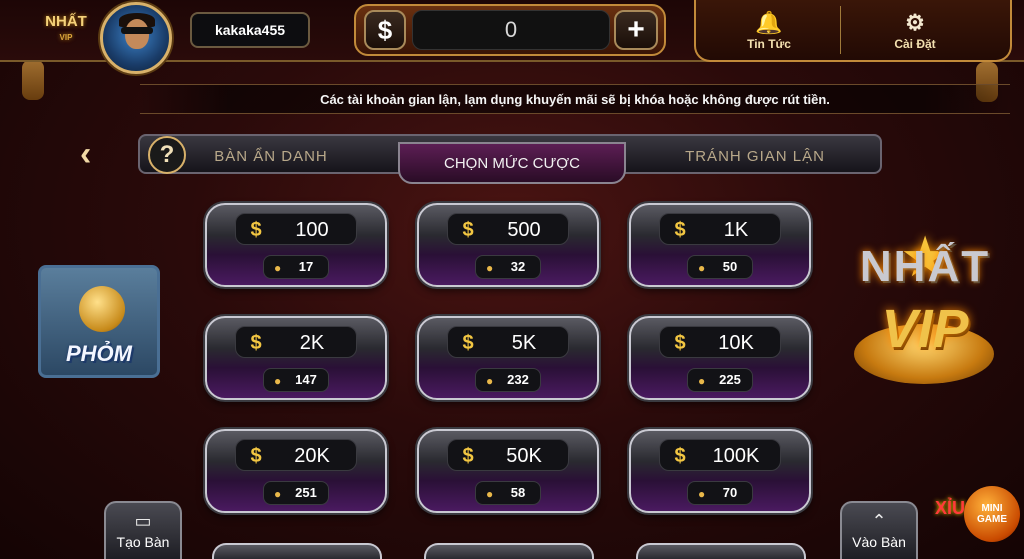 The width and height of the screenshot is (1024, 559). Describe the element at coordinates (99, 321) in the screenshot. I see `game-tile-phom: PHỎM` at that location.